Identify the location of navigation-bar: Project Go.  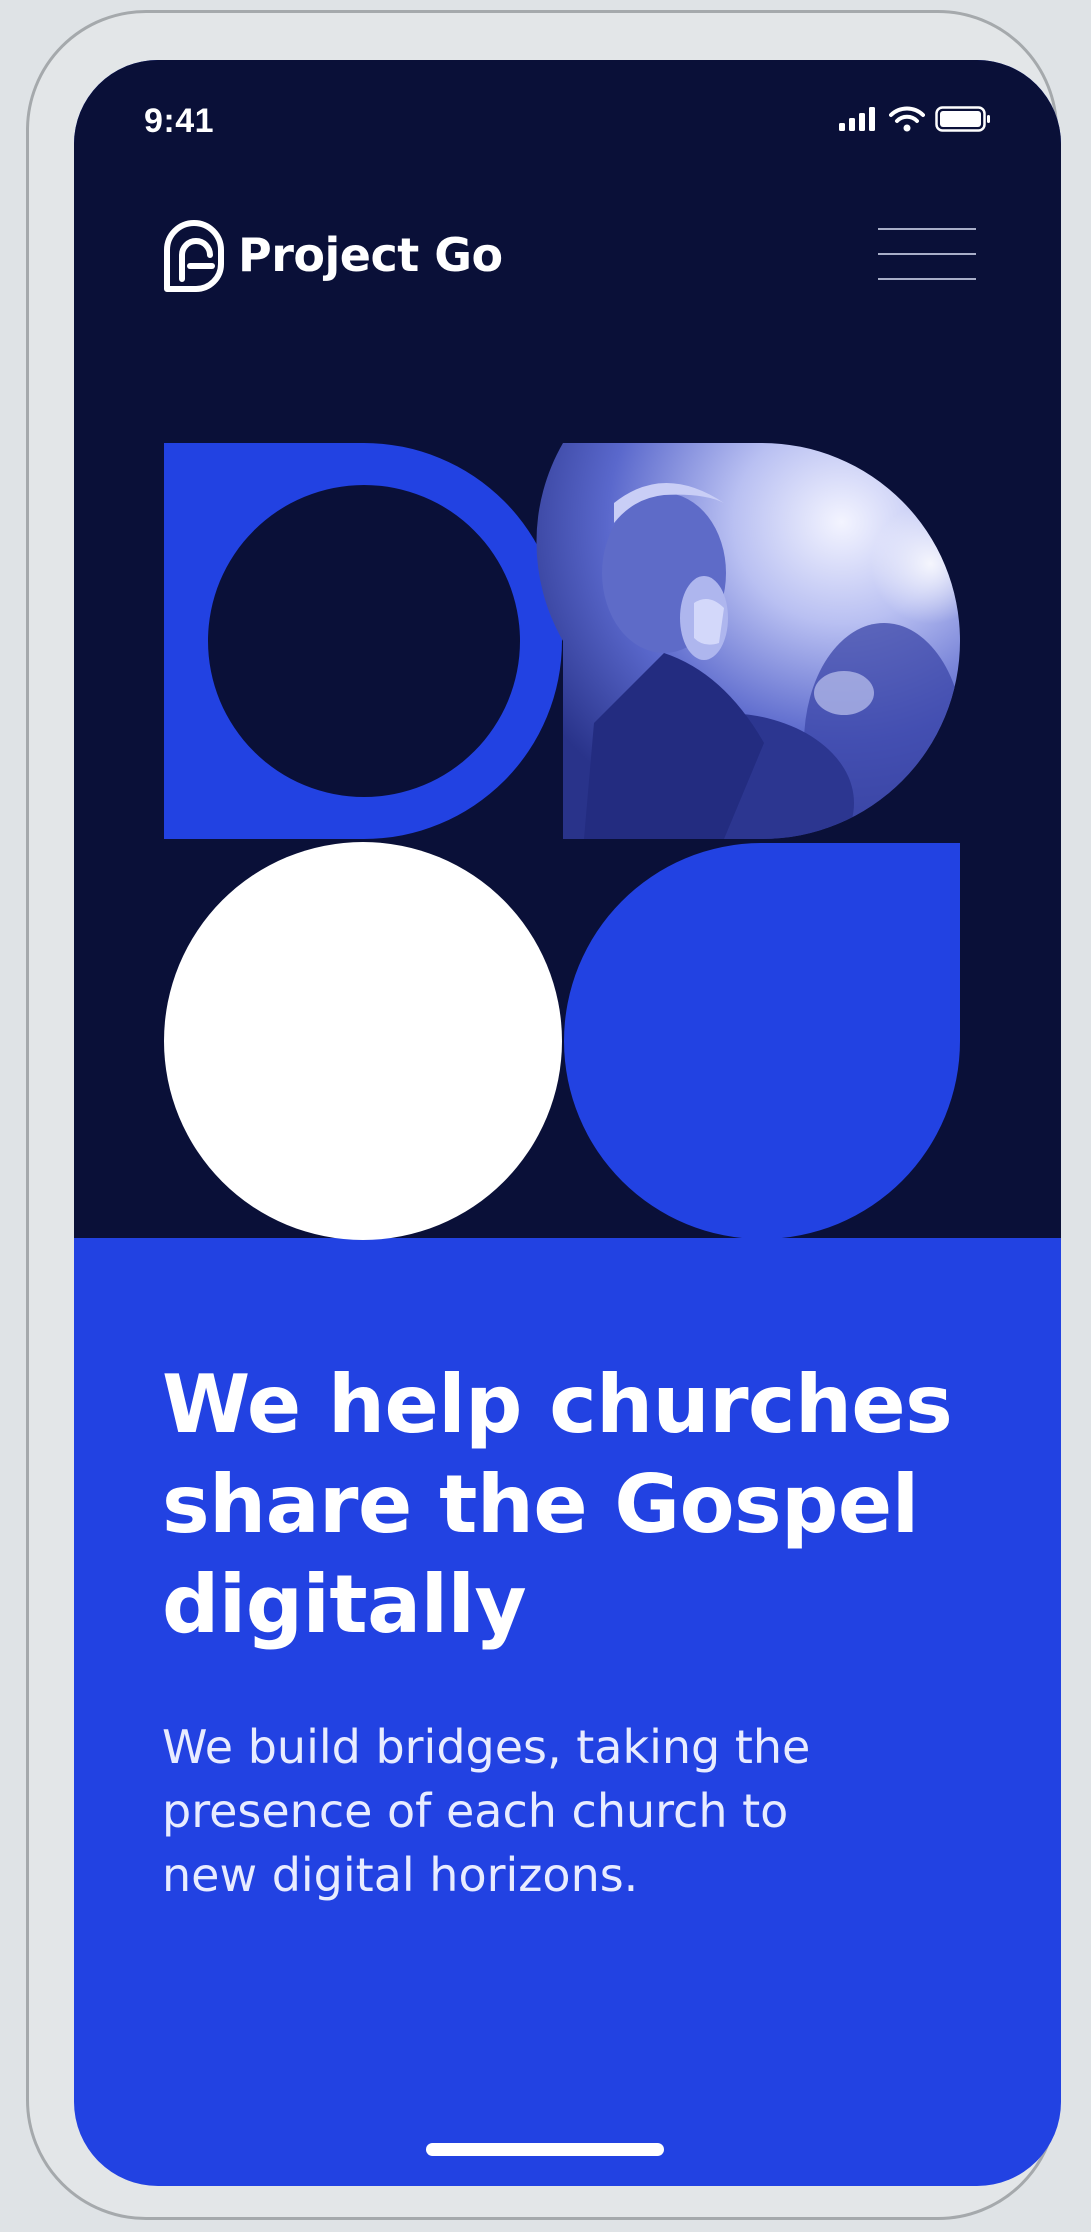
(567, 255).